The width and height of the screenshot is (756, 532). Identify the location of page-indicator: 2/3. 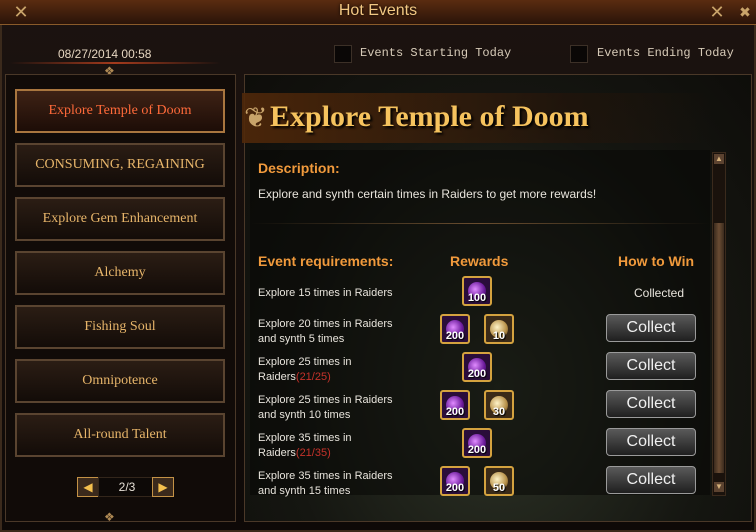
(127, 487).